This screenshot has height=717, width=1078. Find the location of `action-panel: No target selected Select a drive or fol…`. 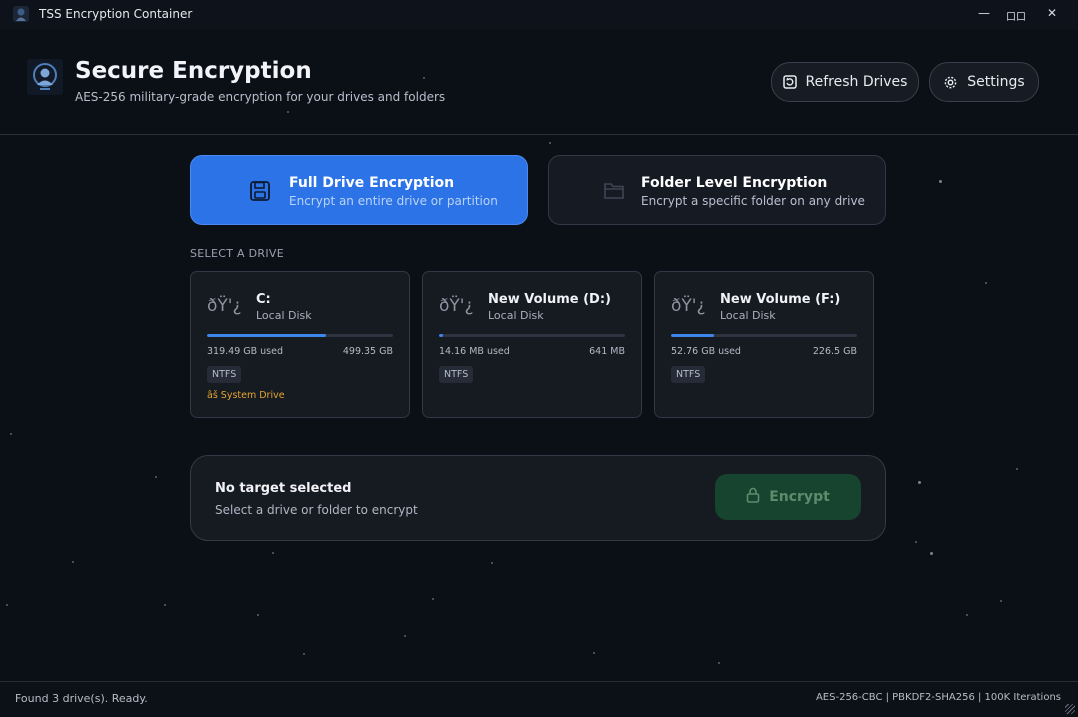

action-panel: No target selected Select a drive or fol… is located at coordinates (538, 498).